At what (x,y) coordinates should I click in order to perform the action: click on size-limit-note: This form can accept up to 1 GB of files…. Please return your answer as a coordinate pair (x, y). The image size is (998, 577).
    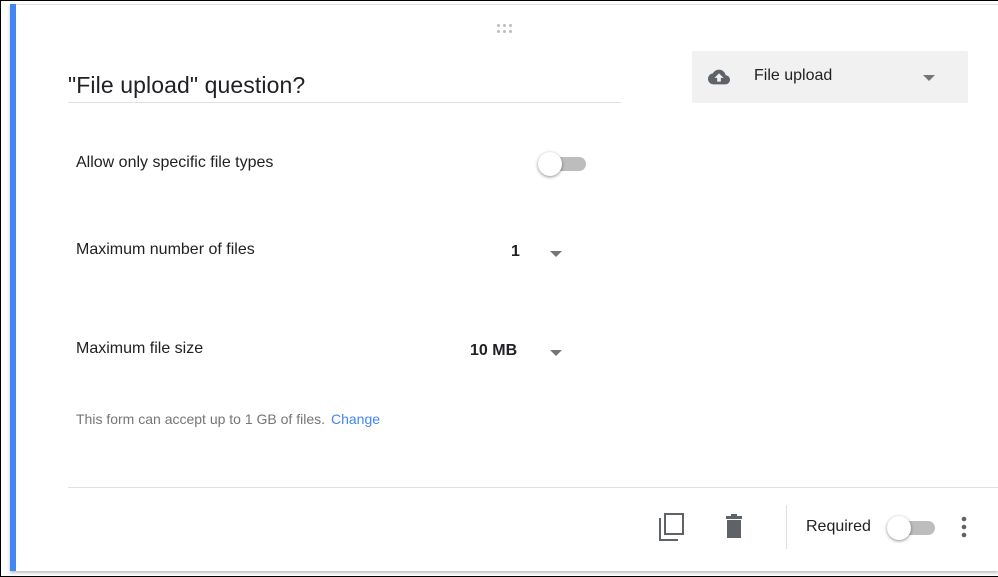
    Looking at the image, I should click on (228, 419).